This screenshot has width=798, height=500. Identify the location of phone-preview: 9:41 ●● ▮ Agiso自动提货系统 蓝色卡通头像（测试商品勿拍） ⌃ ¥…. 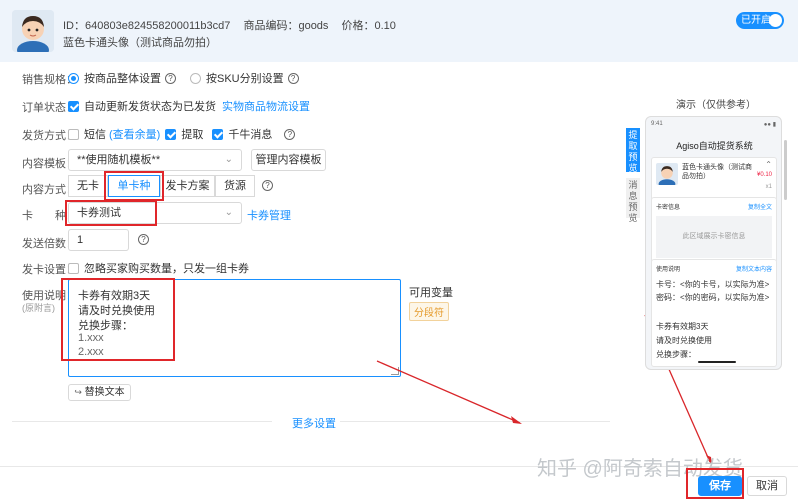
(713, 243).